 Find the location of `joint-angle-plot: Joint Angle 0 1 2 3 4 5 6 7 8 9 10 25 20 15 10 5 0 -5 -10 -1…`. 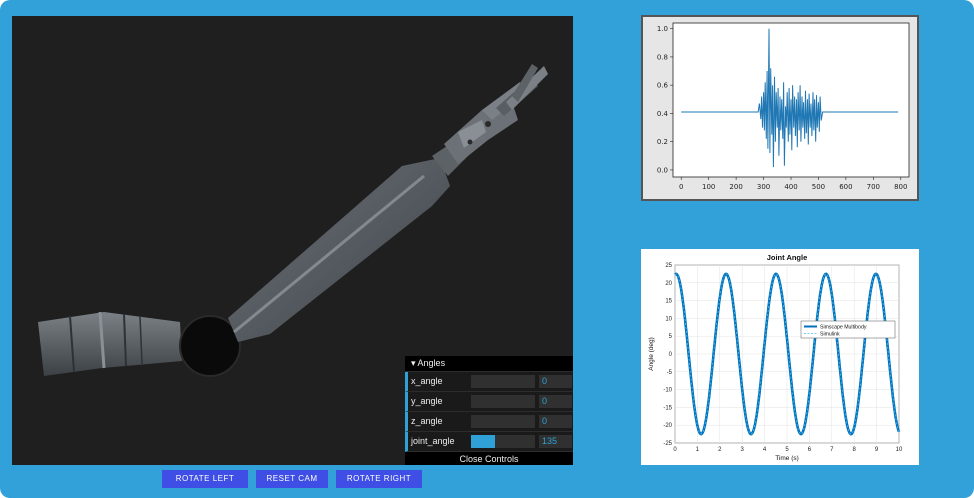

joint-angle-plot: Joint Angle 0 1 2 3 4 5 6 7 8 9 10 25 20 15 10 5 0 -5 -10 -1… is located at coordinates (775, 357).